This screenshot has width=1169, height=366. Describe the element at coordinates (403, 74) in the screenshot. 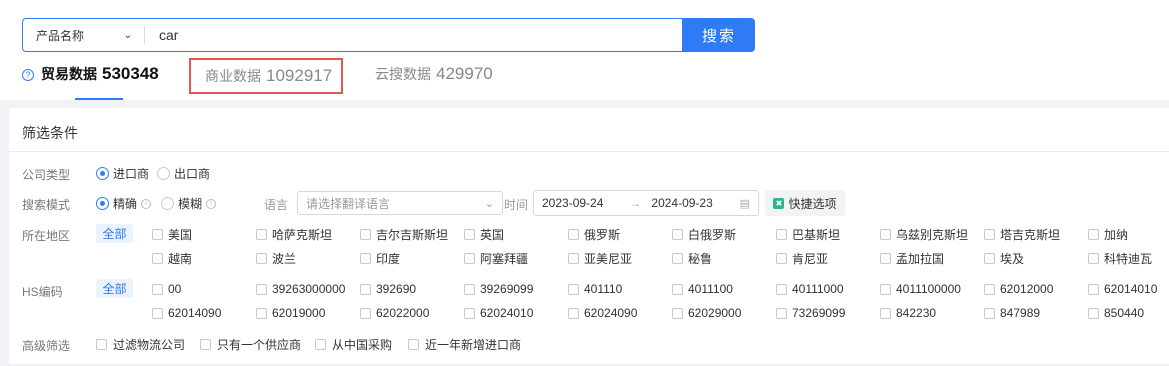

I see `tab-label: 云搜数据` at that location.